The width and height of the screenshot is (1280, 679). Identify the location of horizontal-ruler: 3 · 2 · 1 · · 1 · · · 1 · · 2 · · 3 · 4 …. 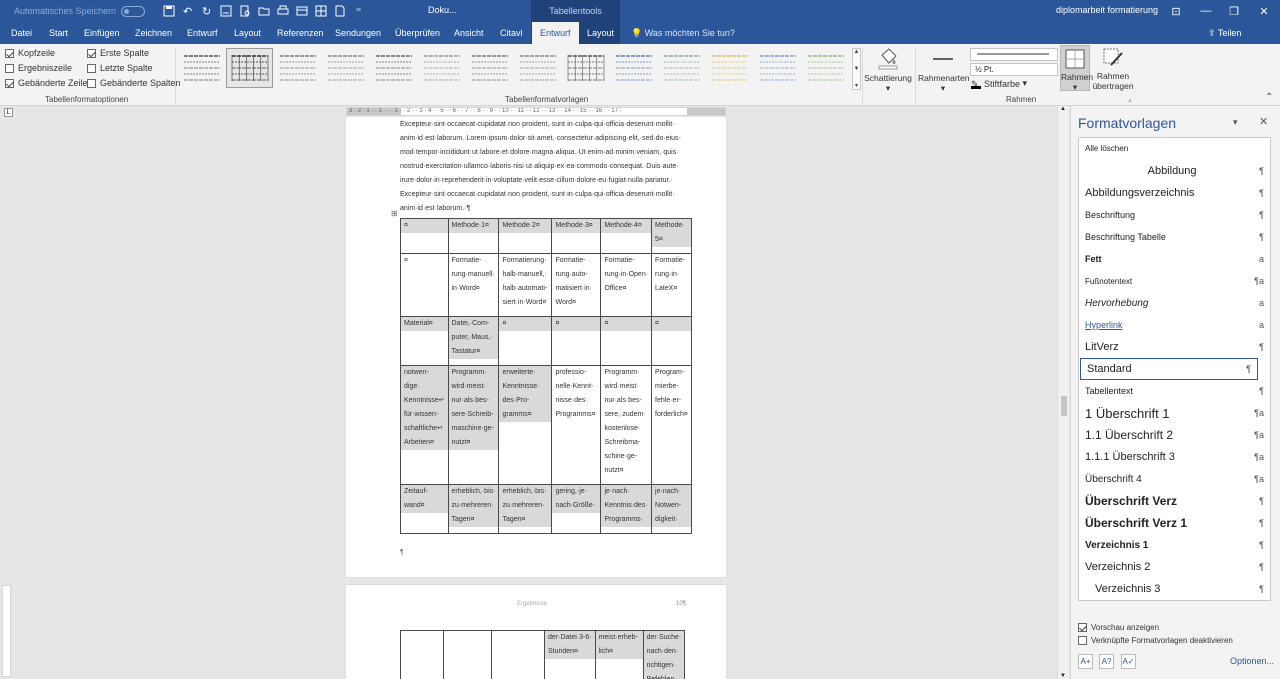
(536, 111).